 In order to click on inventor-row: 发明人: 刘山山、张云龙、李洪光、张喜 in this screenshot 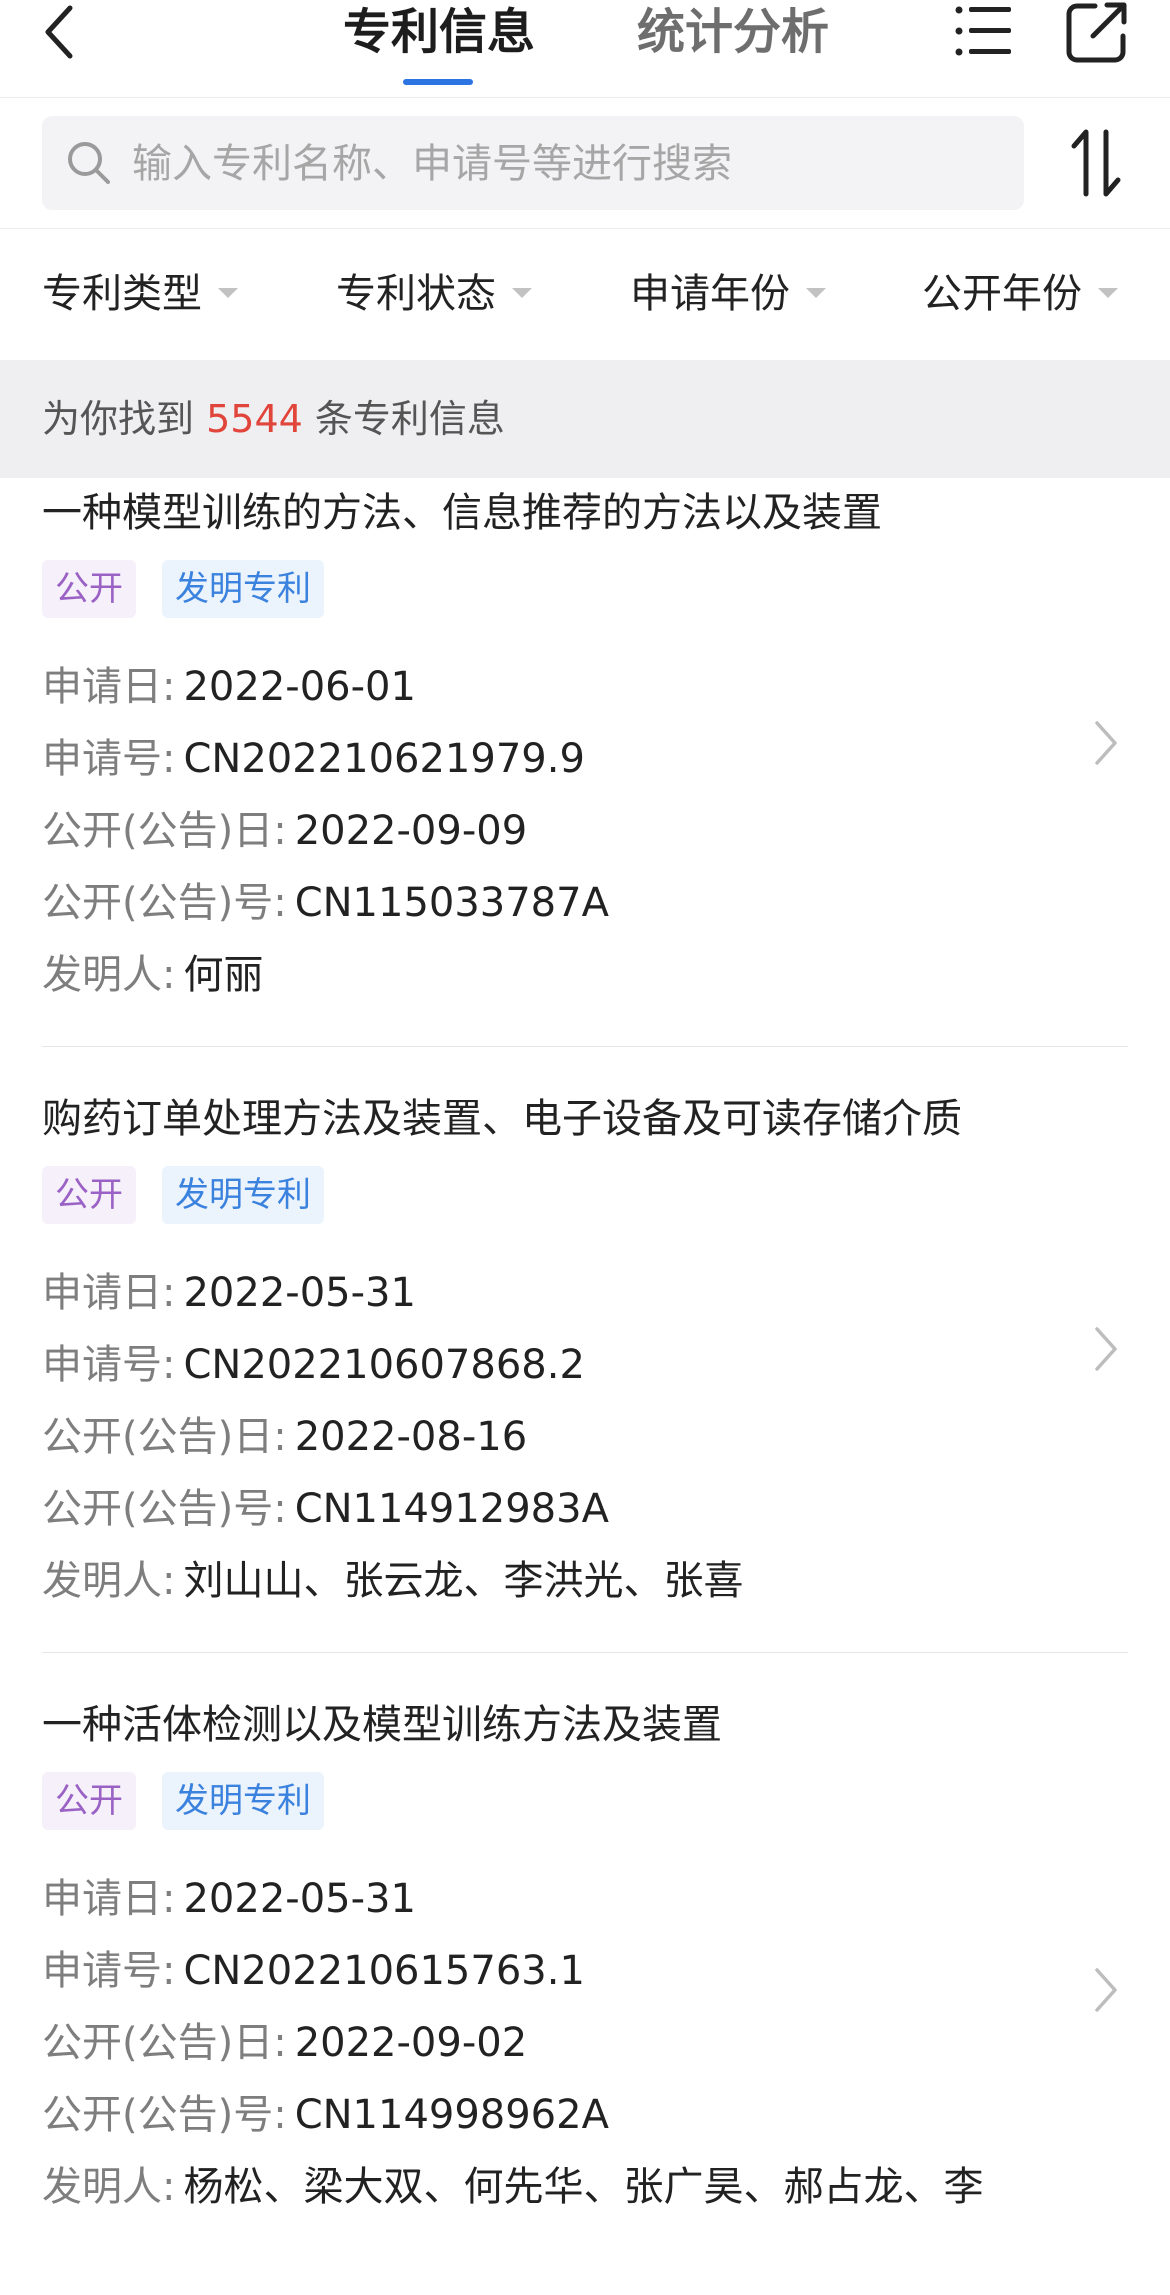, I will do `click(392, 1581)`.